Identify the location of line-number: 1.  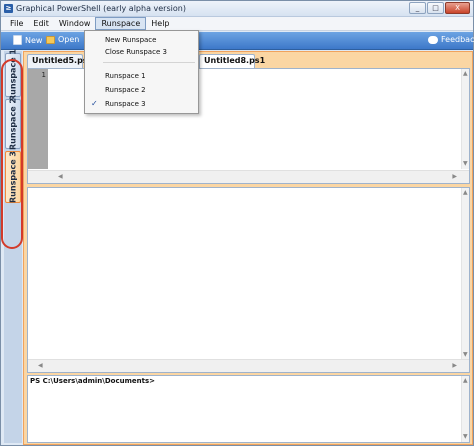
(43, 75).